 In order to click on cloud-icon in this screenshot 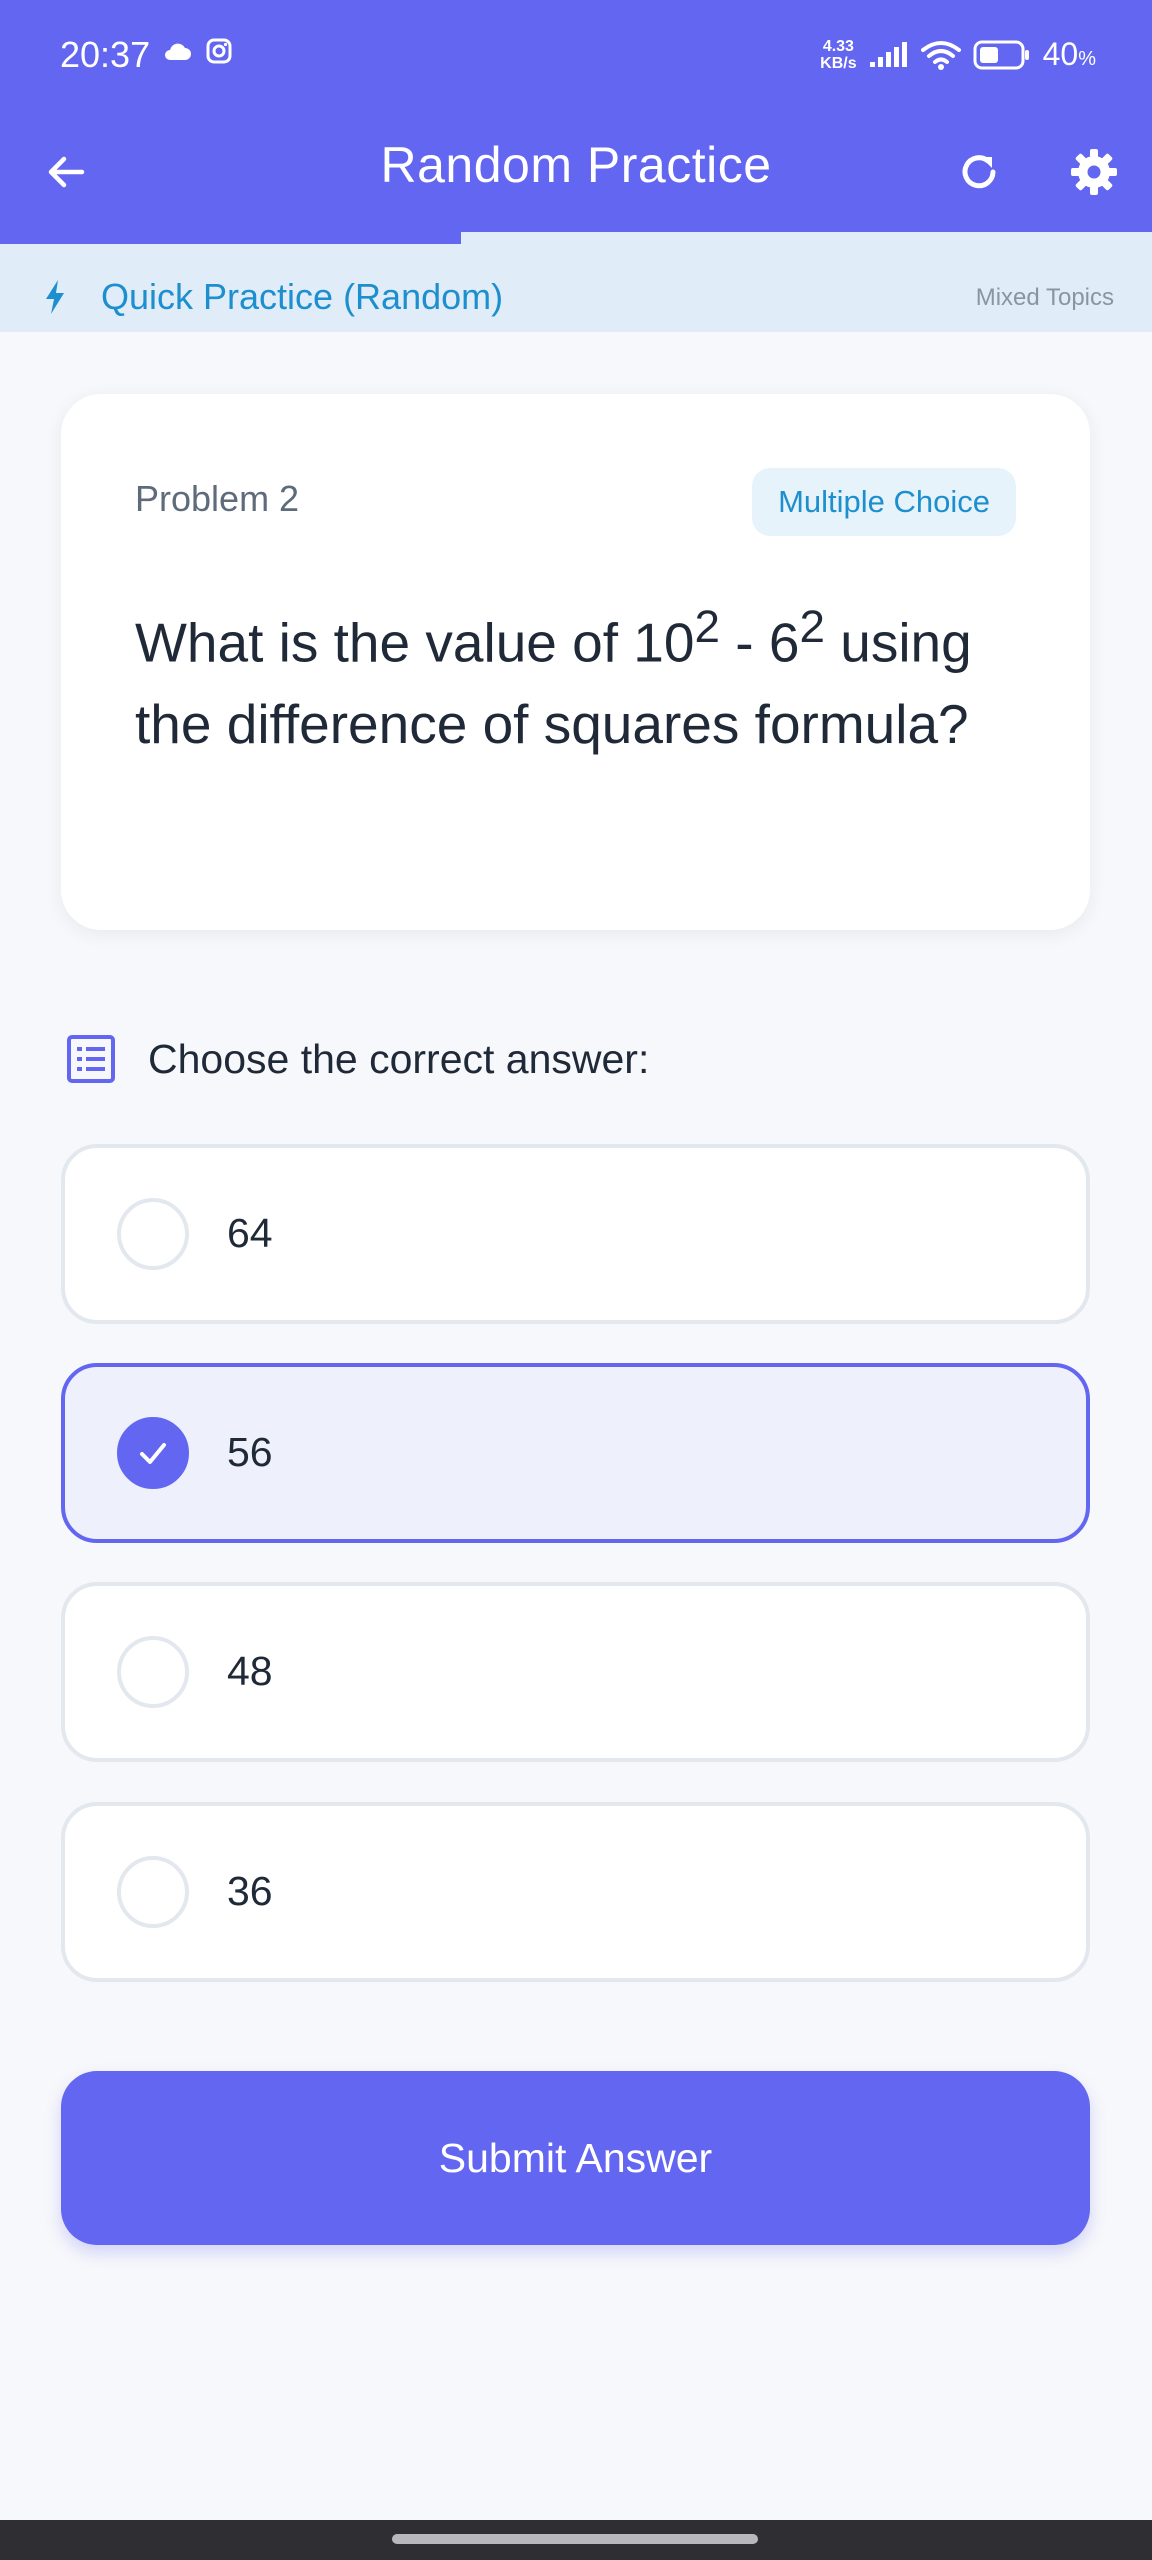, I will do `click(178, 51)`.